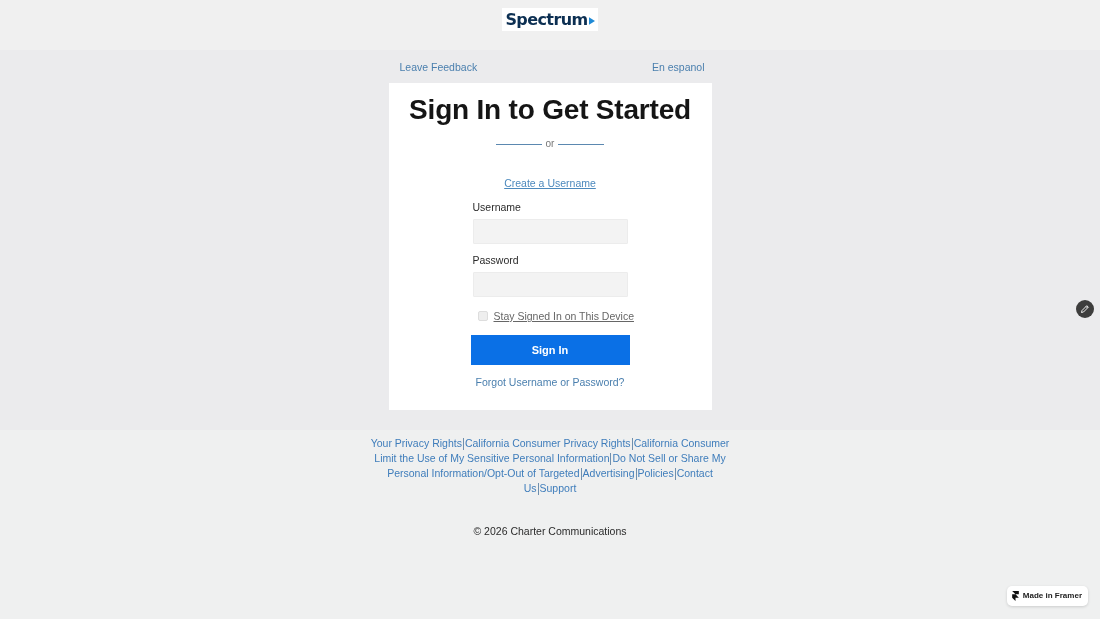  Describe the element at coordinates (492, 458) in the screenshot. I see `footer-link: Limit the Use of My Sensitive Personal Information` at that location.